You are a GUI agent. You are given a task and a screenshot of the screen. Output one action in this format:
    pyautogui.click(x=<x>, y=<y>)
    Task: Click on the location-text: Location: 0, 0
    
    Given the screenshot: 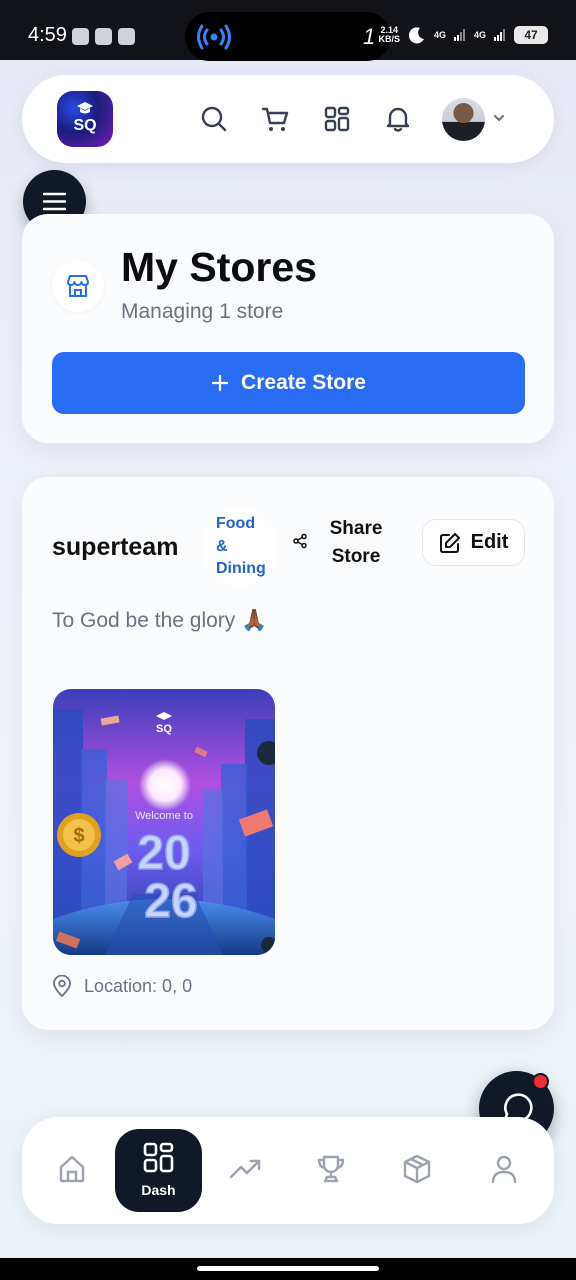 What is the action you would take?
    pyautogui.click(x=138, y=985)
    